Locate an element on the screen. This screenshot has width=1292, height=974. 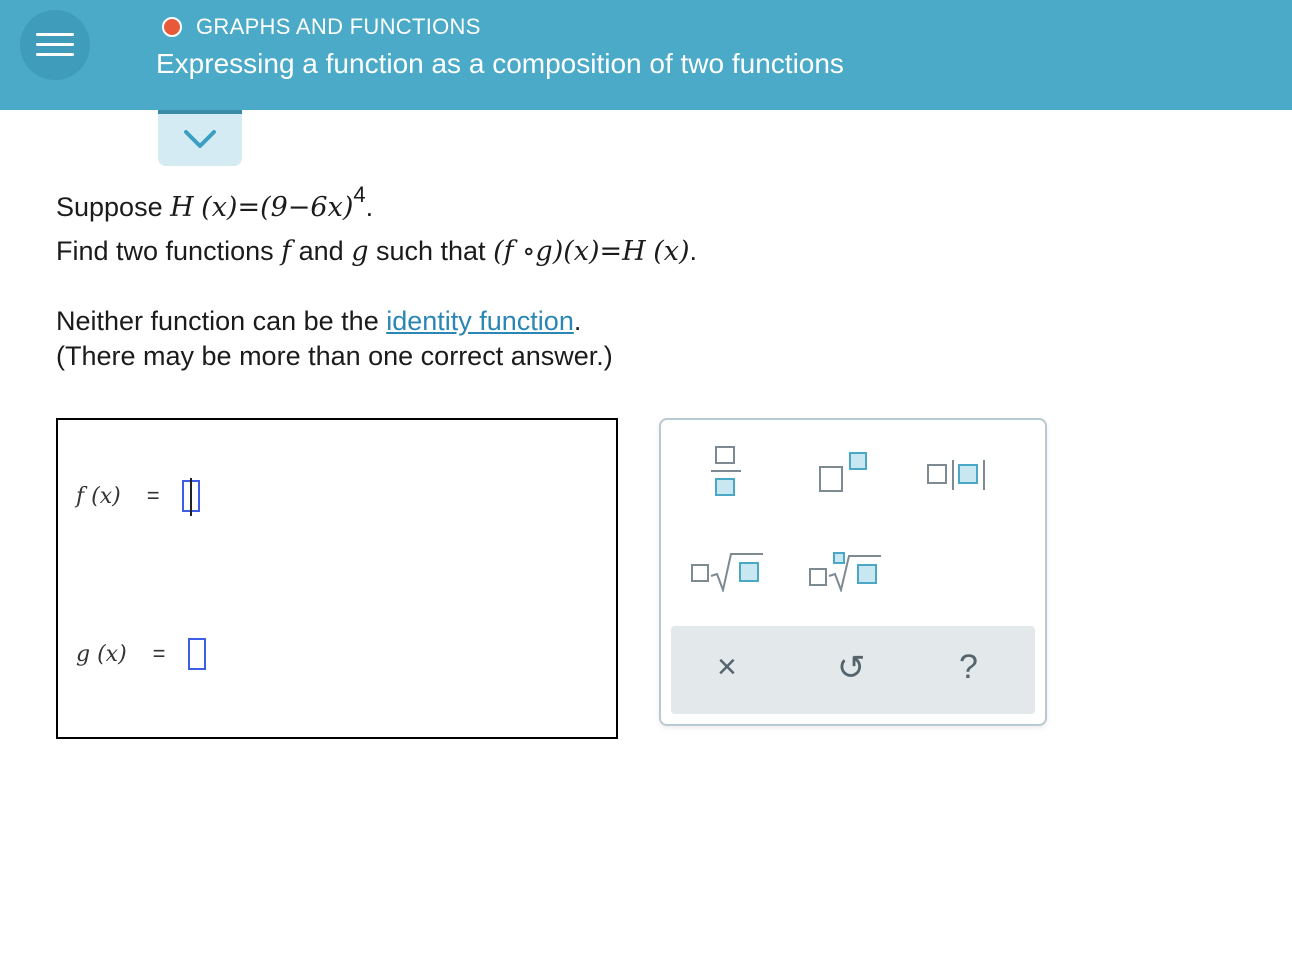
fraction-denominator-icon is located at coordinates (725, 487).